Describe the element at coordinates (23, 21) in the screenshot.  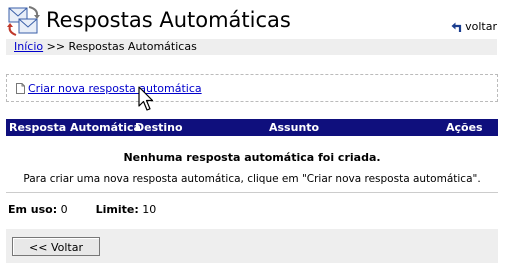
I see `autoresponder-logo-icon` at that location.